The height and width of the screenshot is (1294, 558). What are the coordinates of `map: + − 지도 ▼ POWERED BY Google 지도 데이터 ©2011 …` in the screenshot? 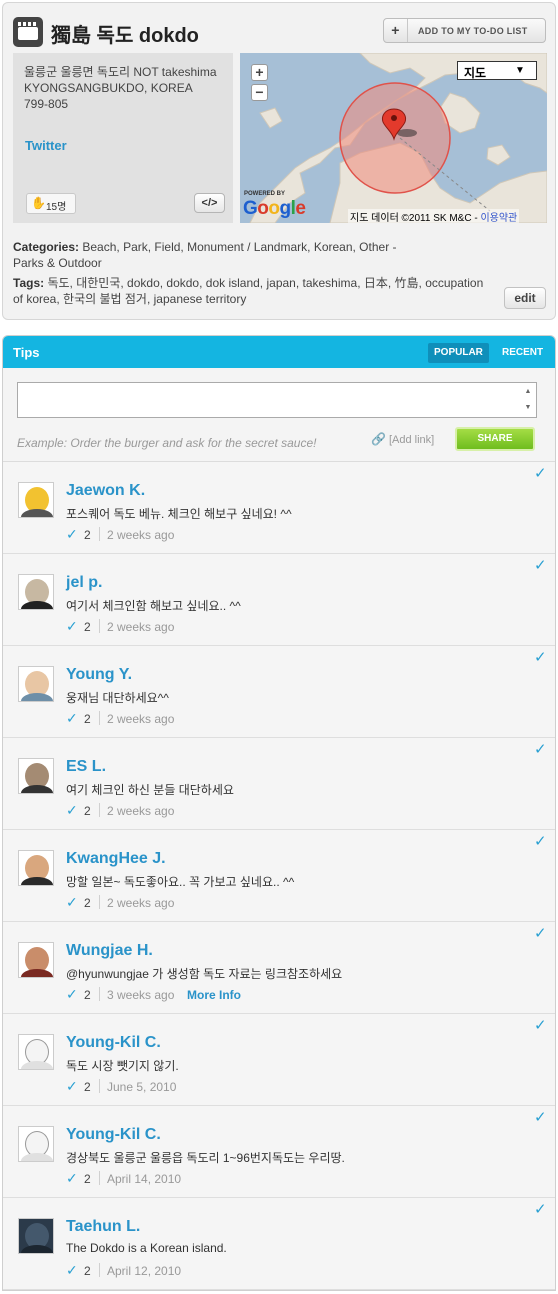 It's located at (393, 138).